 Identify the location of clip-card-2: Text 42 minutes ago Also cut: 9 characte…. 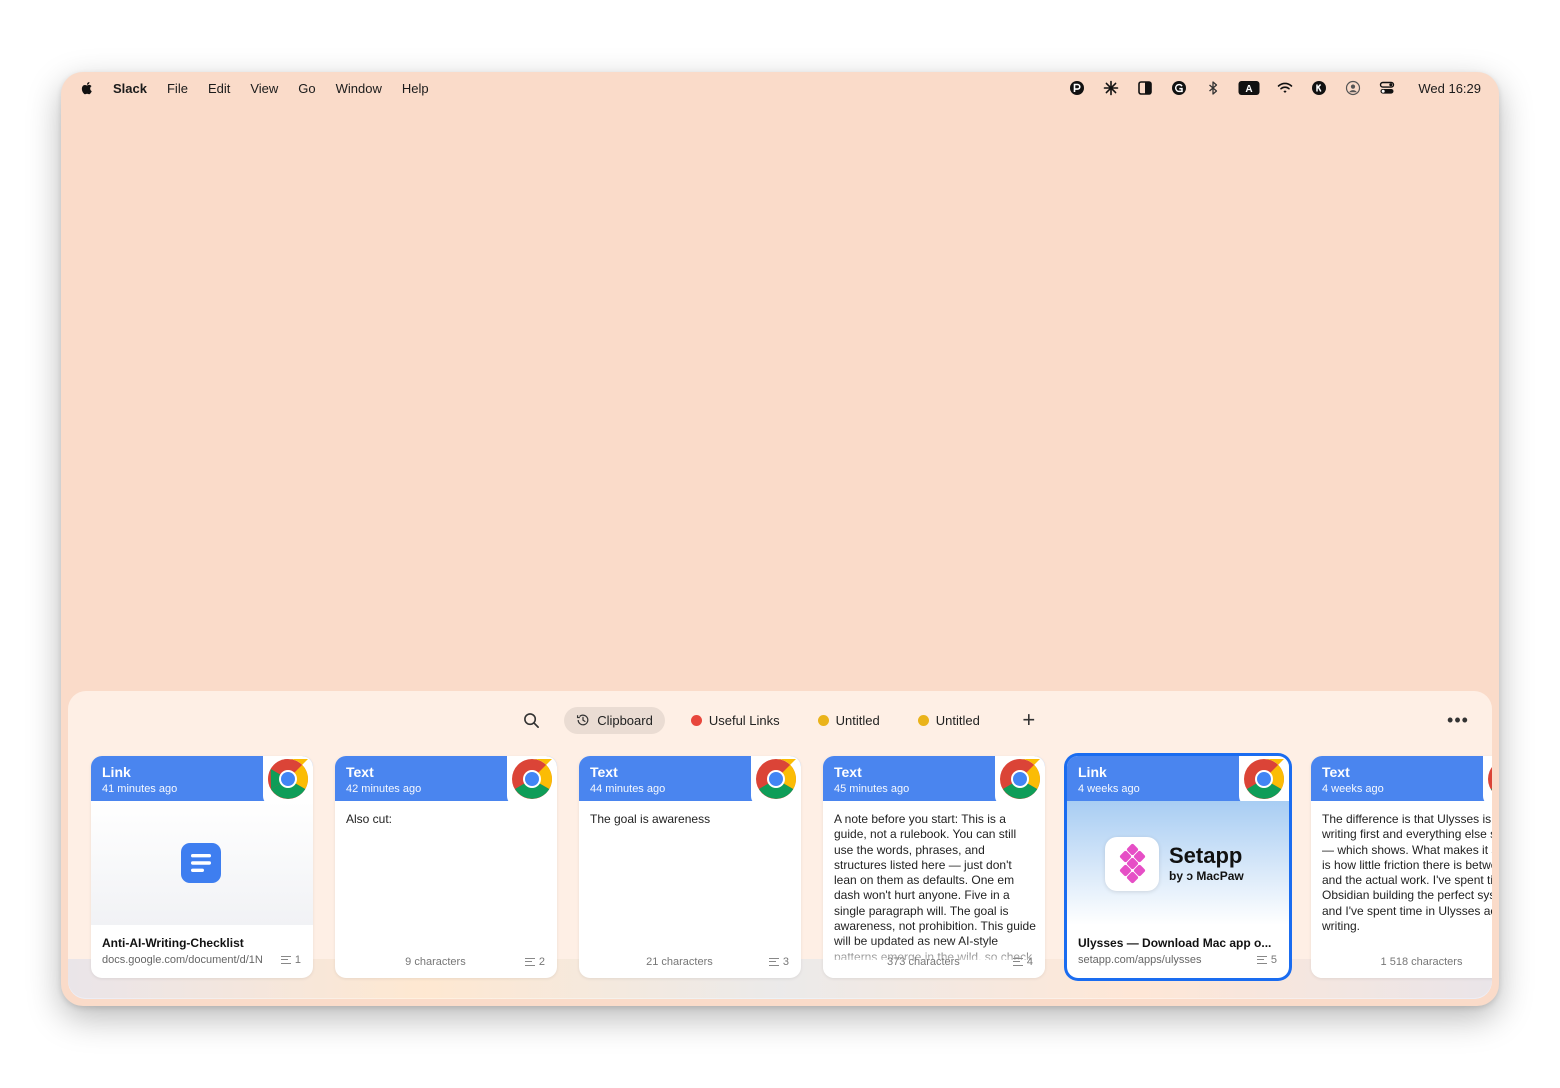
(446, 867).